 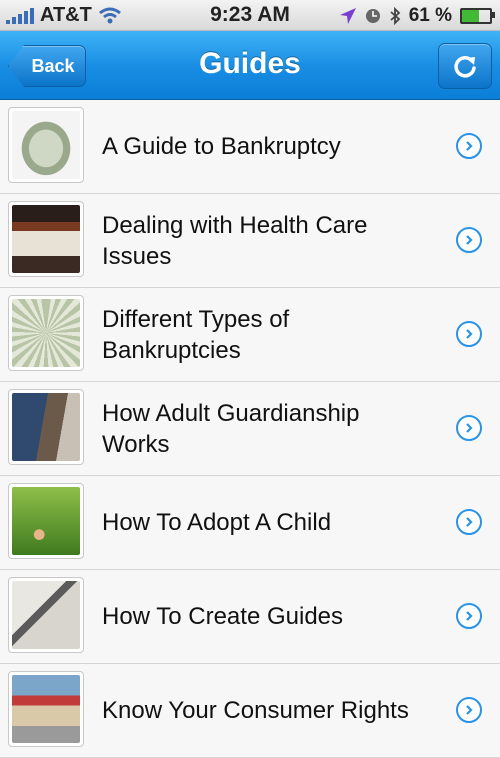 I want to click on list-item-label: Different Types of Bankruptcies, so click(x=196, y=334).